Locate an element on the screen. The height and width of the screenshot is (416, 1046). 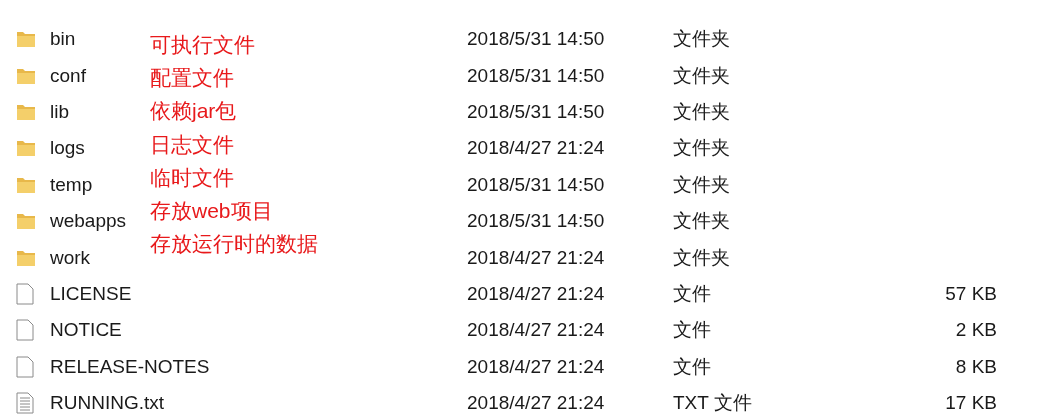
file-name: conf is located at coordinates (68, 75).